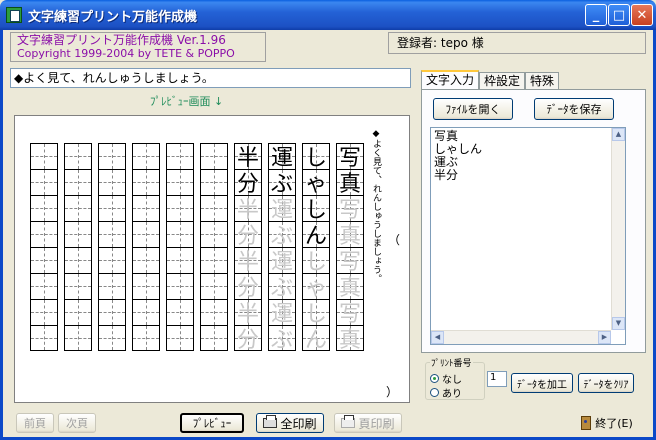 This screenshot has height=440, width=656. I want to click on scroll-down-icon: ▼, so click(618, 323).